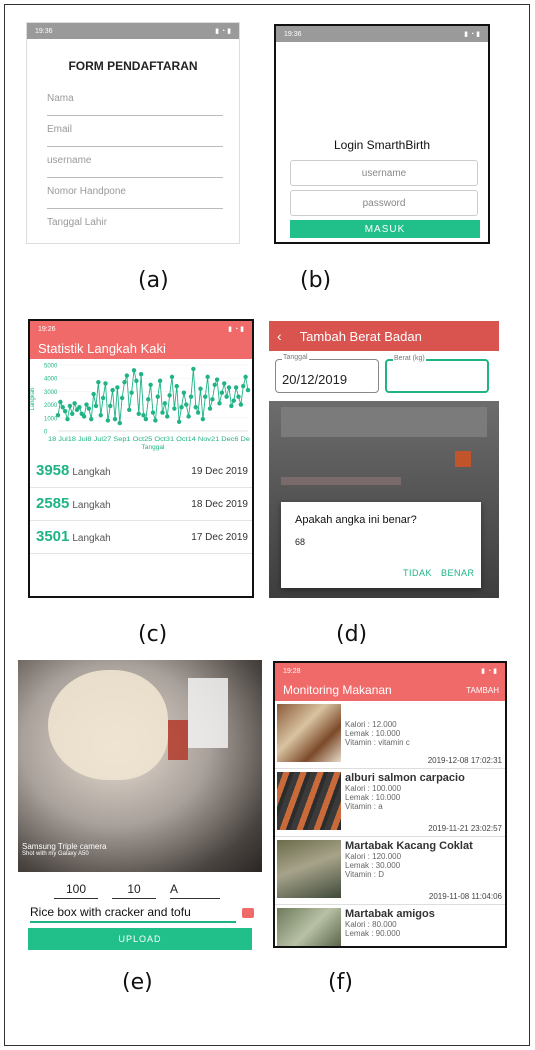 The height and width of the screenshot is (1050, 535). Describe the element at coordinates (384, 336) in the screenshot. I see `app-bar: ‹ Tambah Berat Badan` at that location.